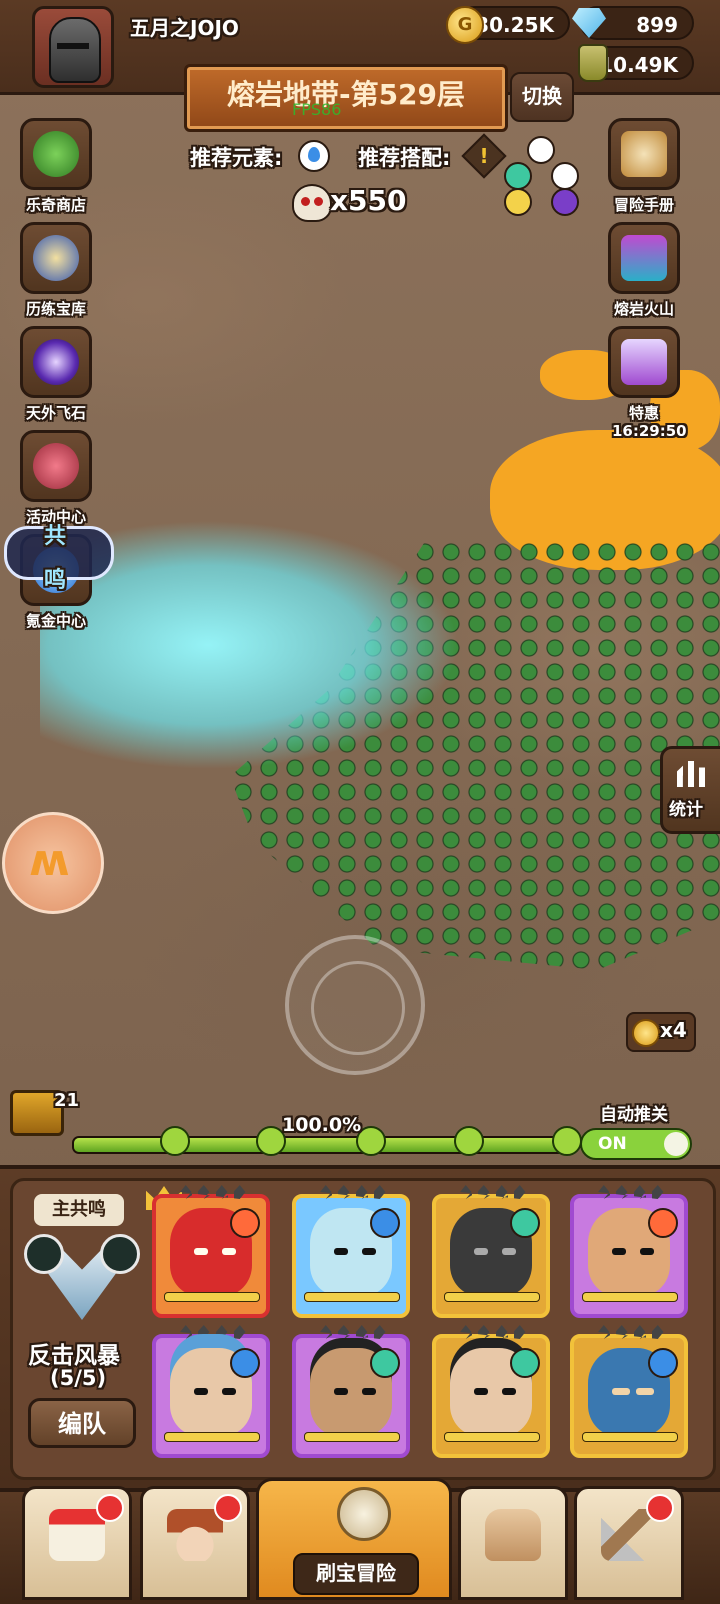 Image resolution: width=720 pixels, height=1604 pixels. What do you see at coordinates (67, 1100) in the screenshot?
I see `chest-count: 21` at bounding box center [67, 1100].